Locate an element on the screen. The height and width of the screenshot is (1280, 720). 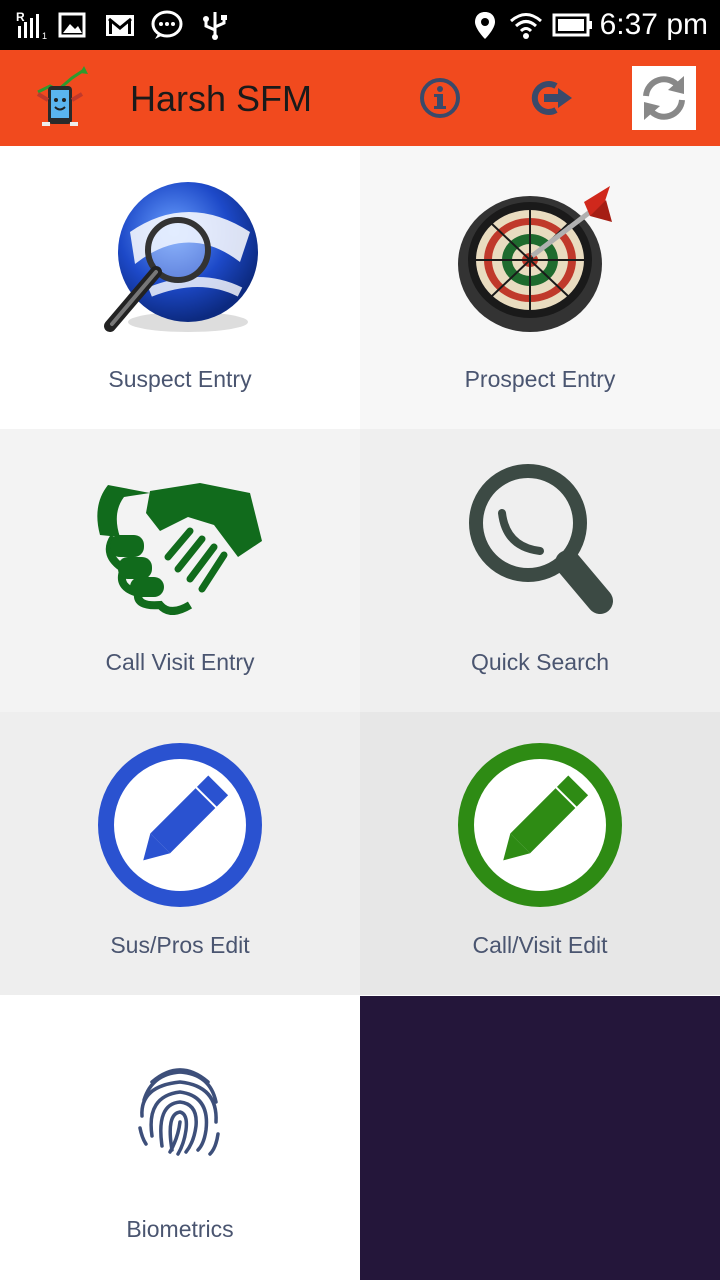
usb-icon is located at coordinates (215, 26).